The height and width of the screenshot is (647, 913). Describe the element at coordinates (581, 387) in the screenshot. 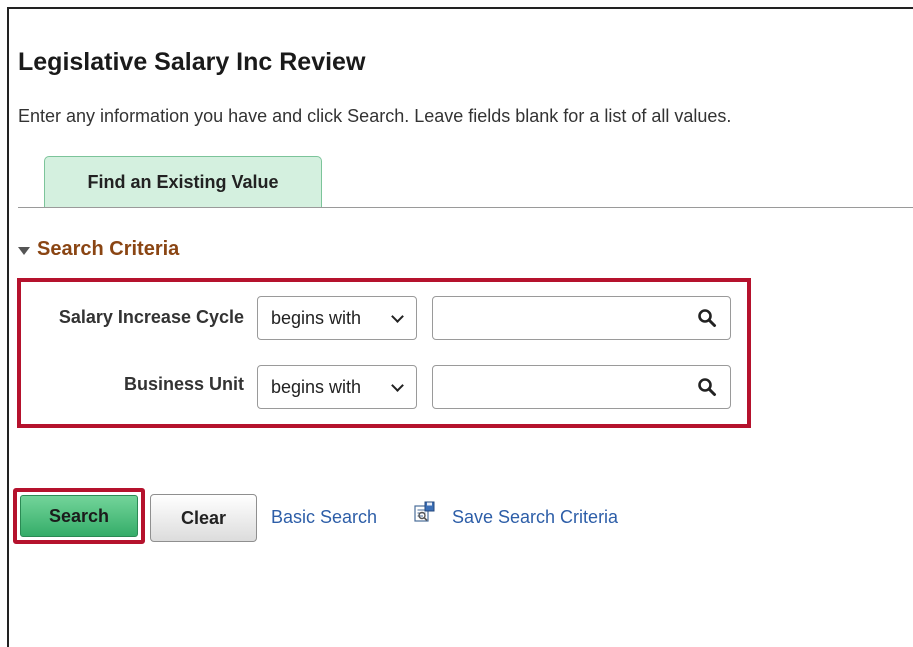

I see `business-unit-input` at that location.